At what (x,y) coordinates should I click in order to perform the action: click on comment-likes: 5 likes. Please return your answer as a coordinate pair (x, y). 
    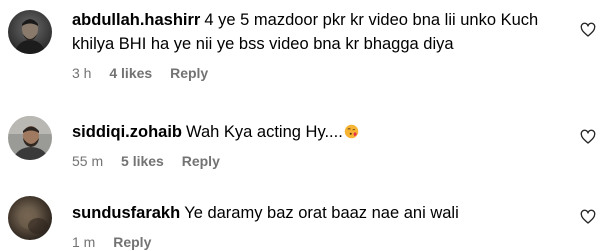
    Looking at the image, I should click on (142, 161).